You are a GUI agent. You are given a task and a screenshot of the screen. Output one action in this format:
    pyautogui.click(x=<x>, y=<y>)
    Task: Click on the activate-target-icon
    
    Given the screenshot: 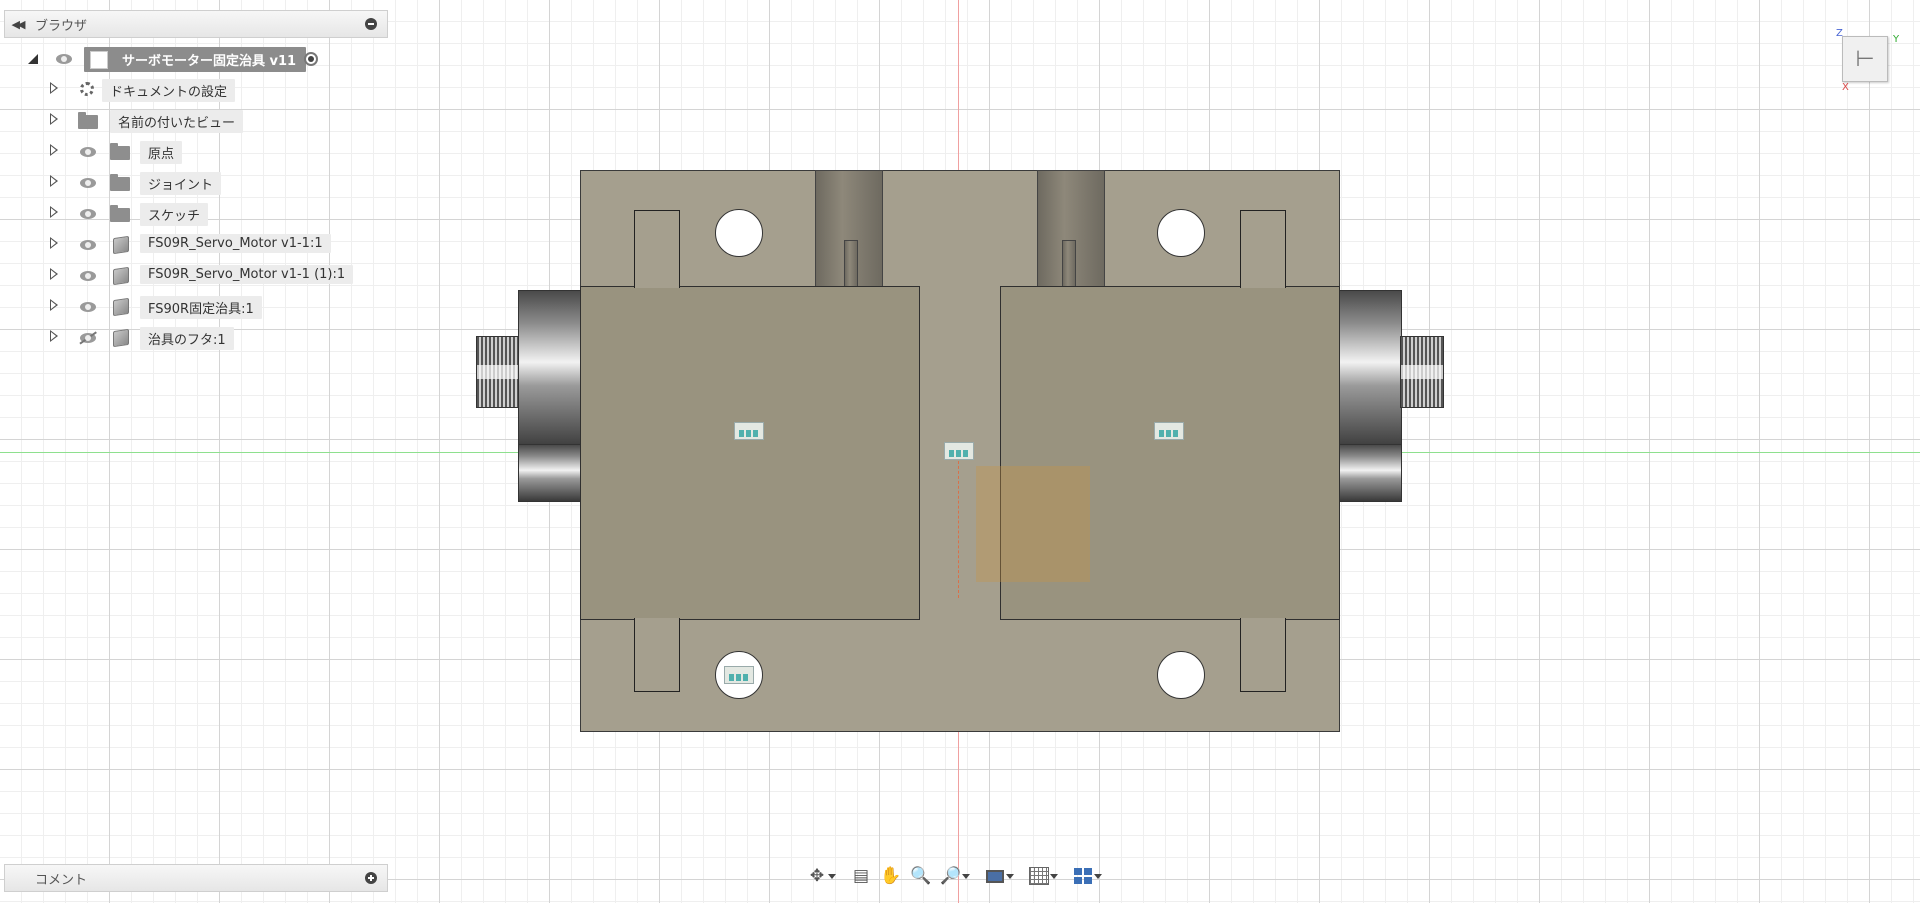 What is the action you would take?
    pyautogui.click(x=311, y=59)
    